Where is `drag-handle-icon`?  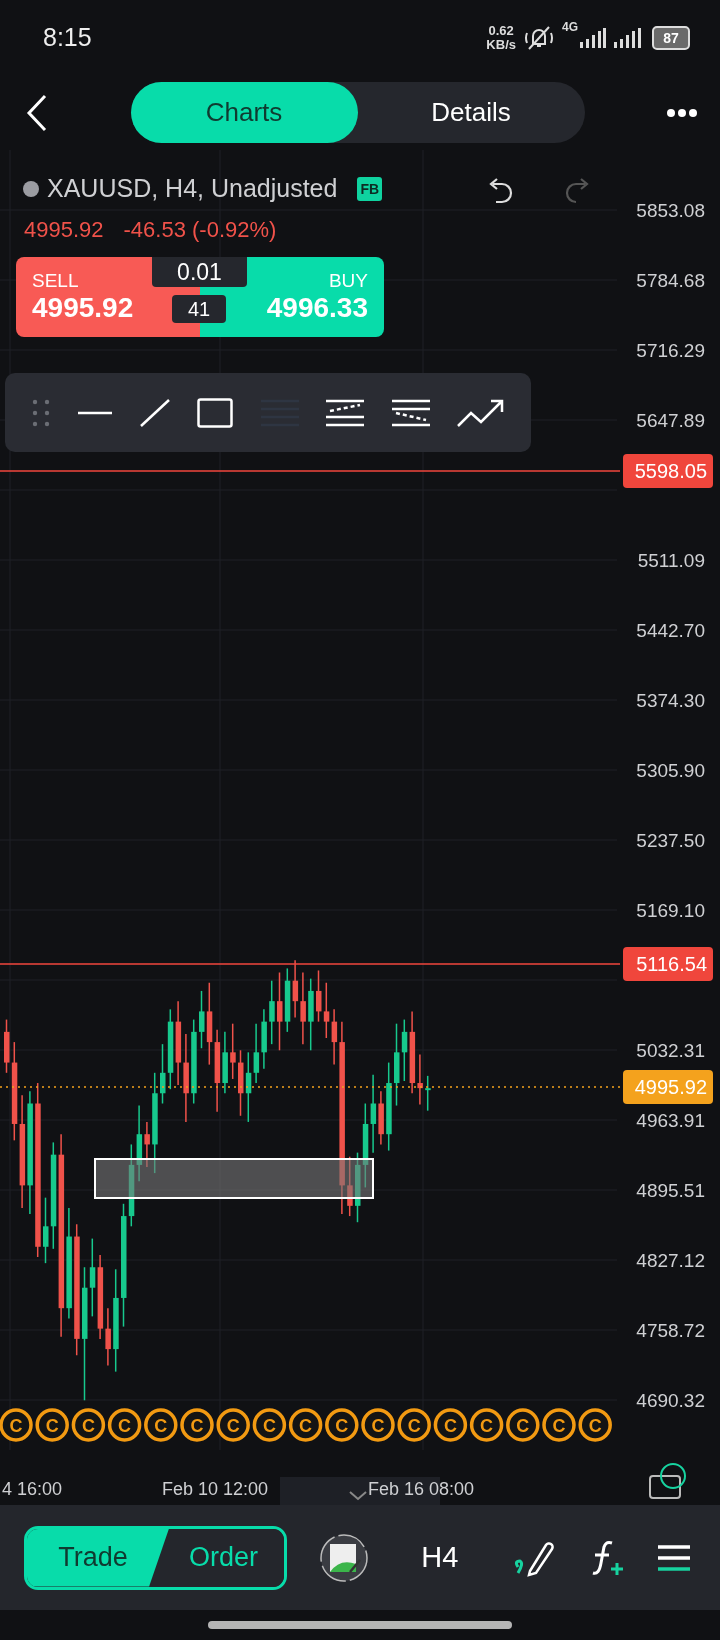 drag-handle-icon is located at coordinates (40, 412).